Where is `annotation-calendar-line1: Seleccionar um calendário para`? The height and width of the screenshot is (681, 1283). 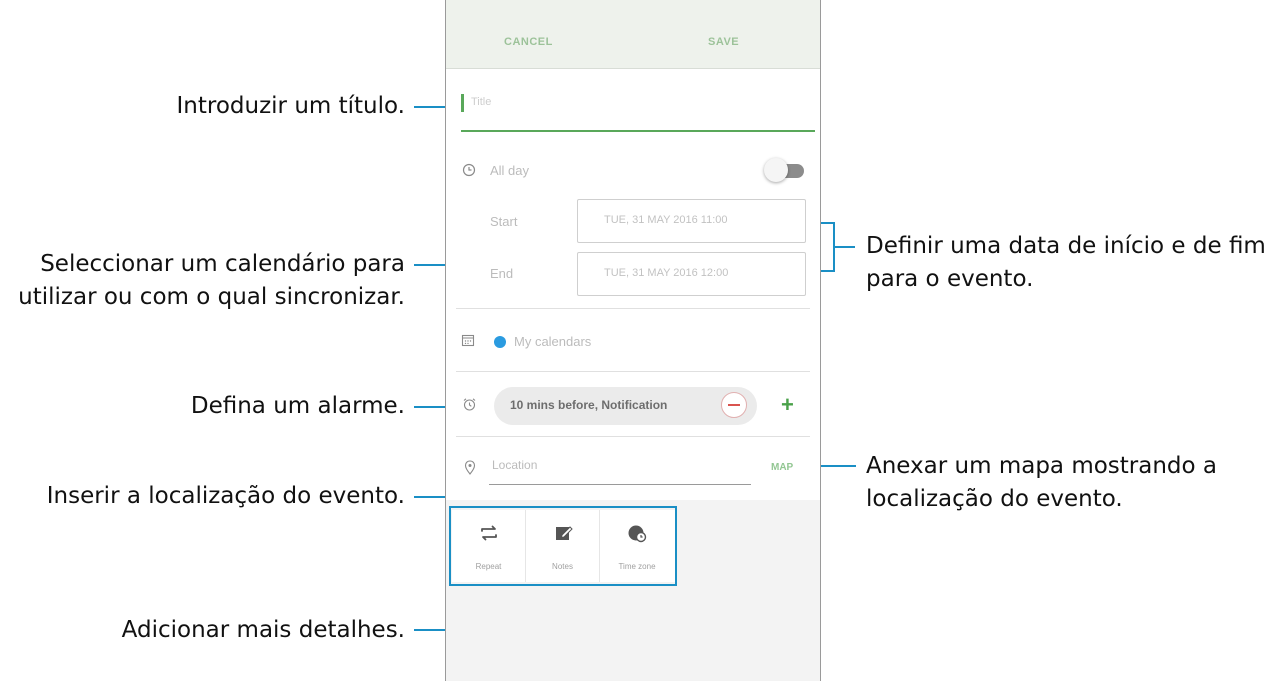
annotation-calendar-line1: Seleccionar um calendário para is located at coordinates (222, 264).